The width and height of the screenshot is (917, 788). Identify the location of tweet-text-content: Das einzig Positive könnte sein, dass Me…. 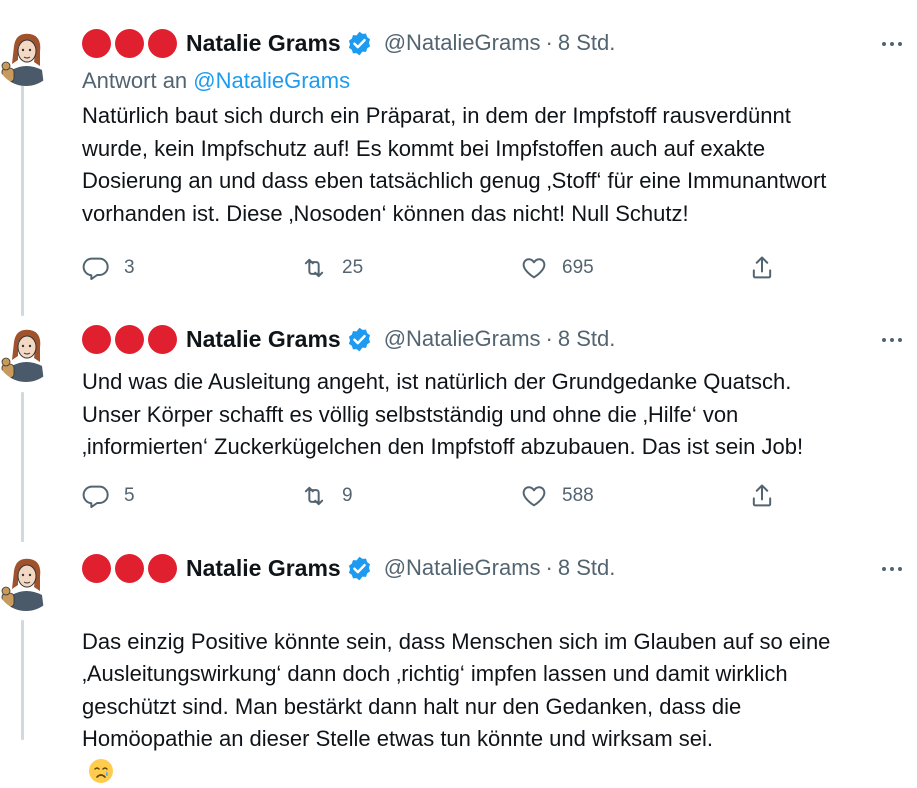
(456, 690).